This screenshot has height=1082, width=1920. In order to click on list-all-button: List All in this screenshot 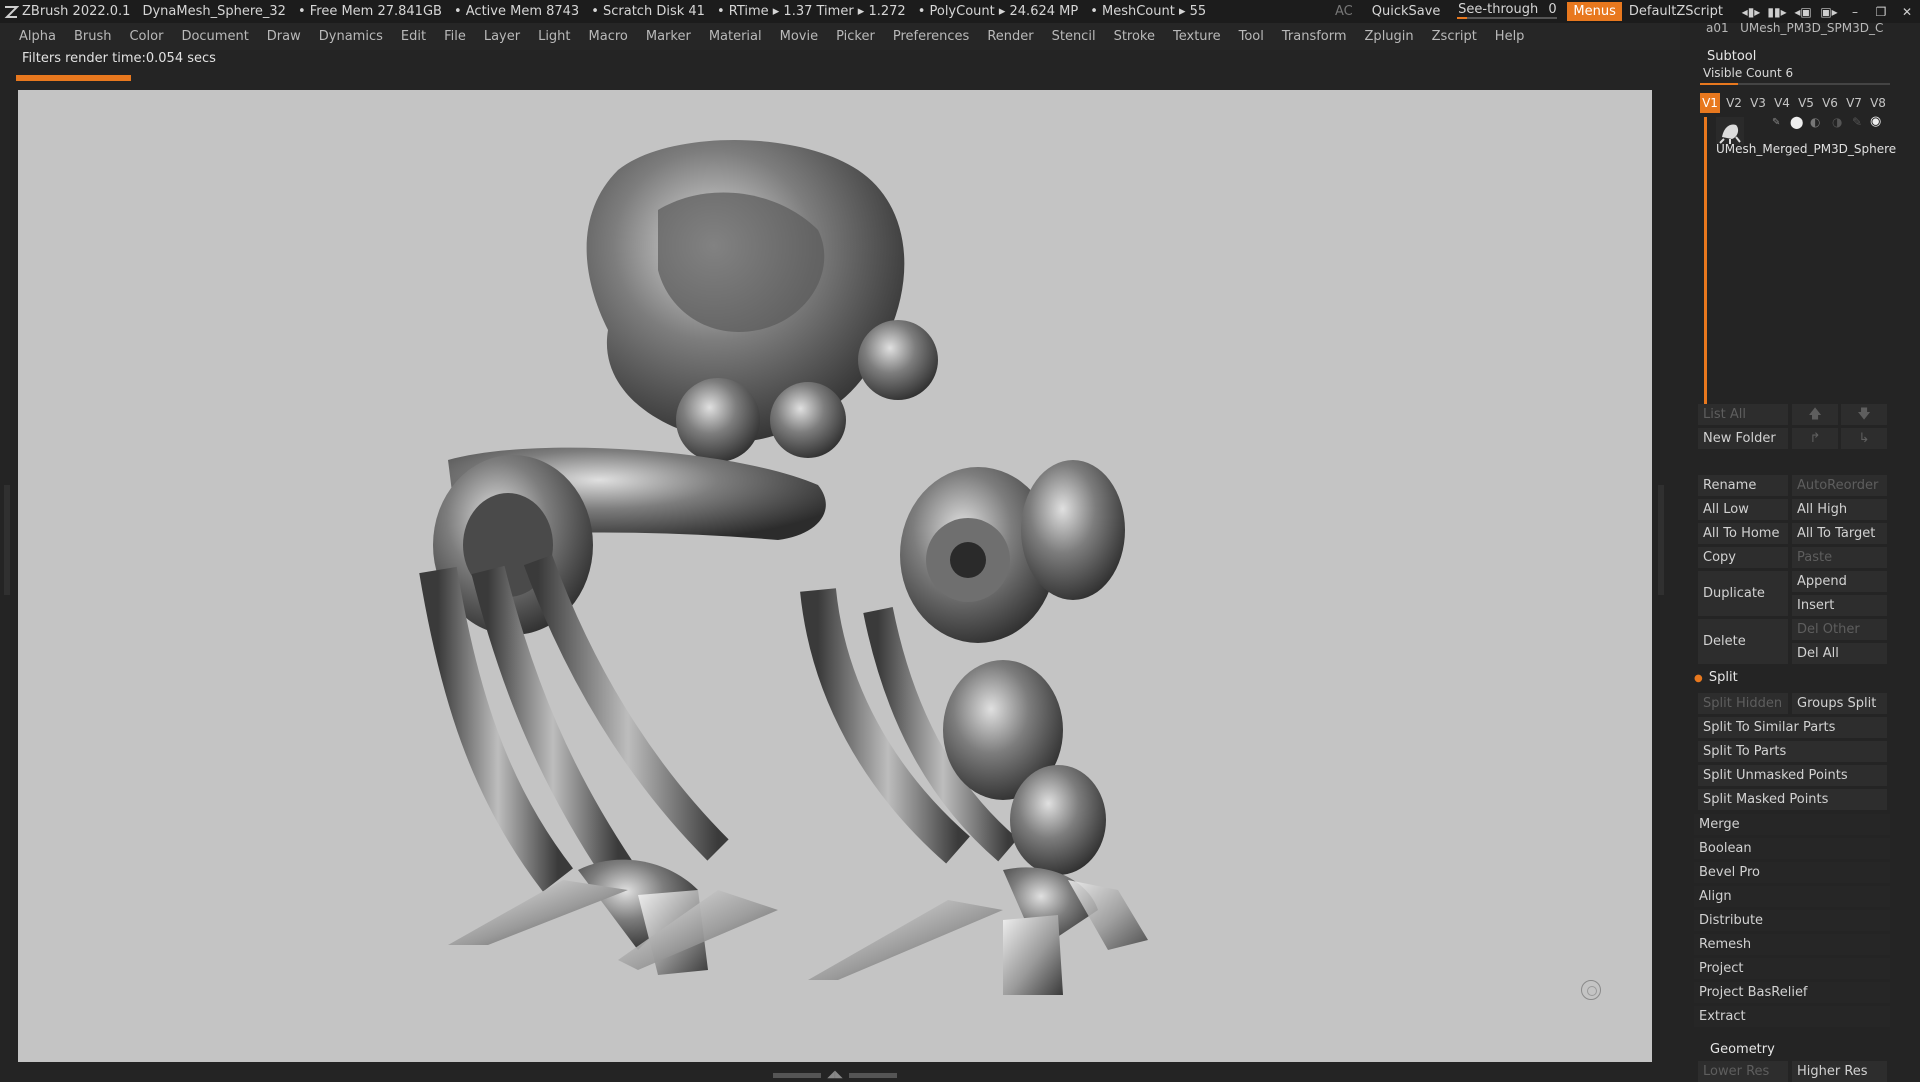, I will do `click(1743, 414)`.